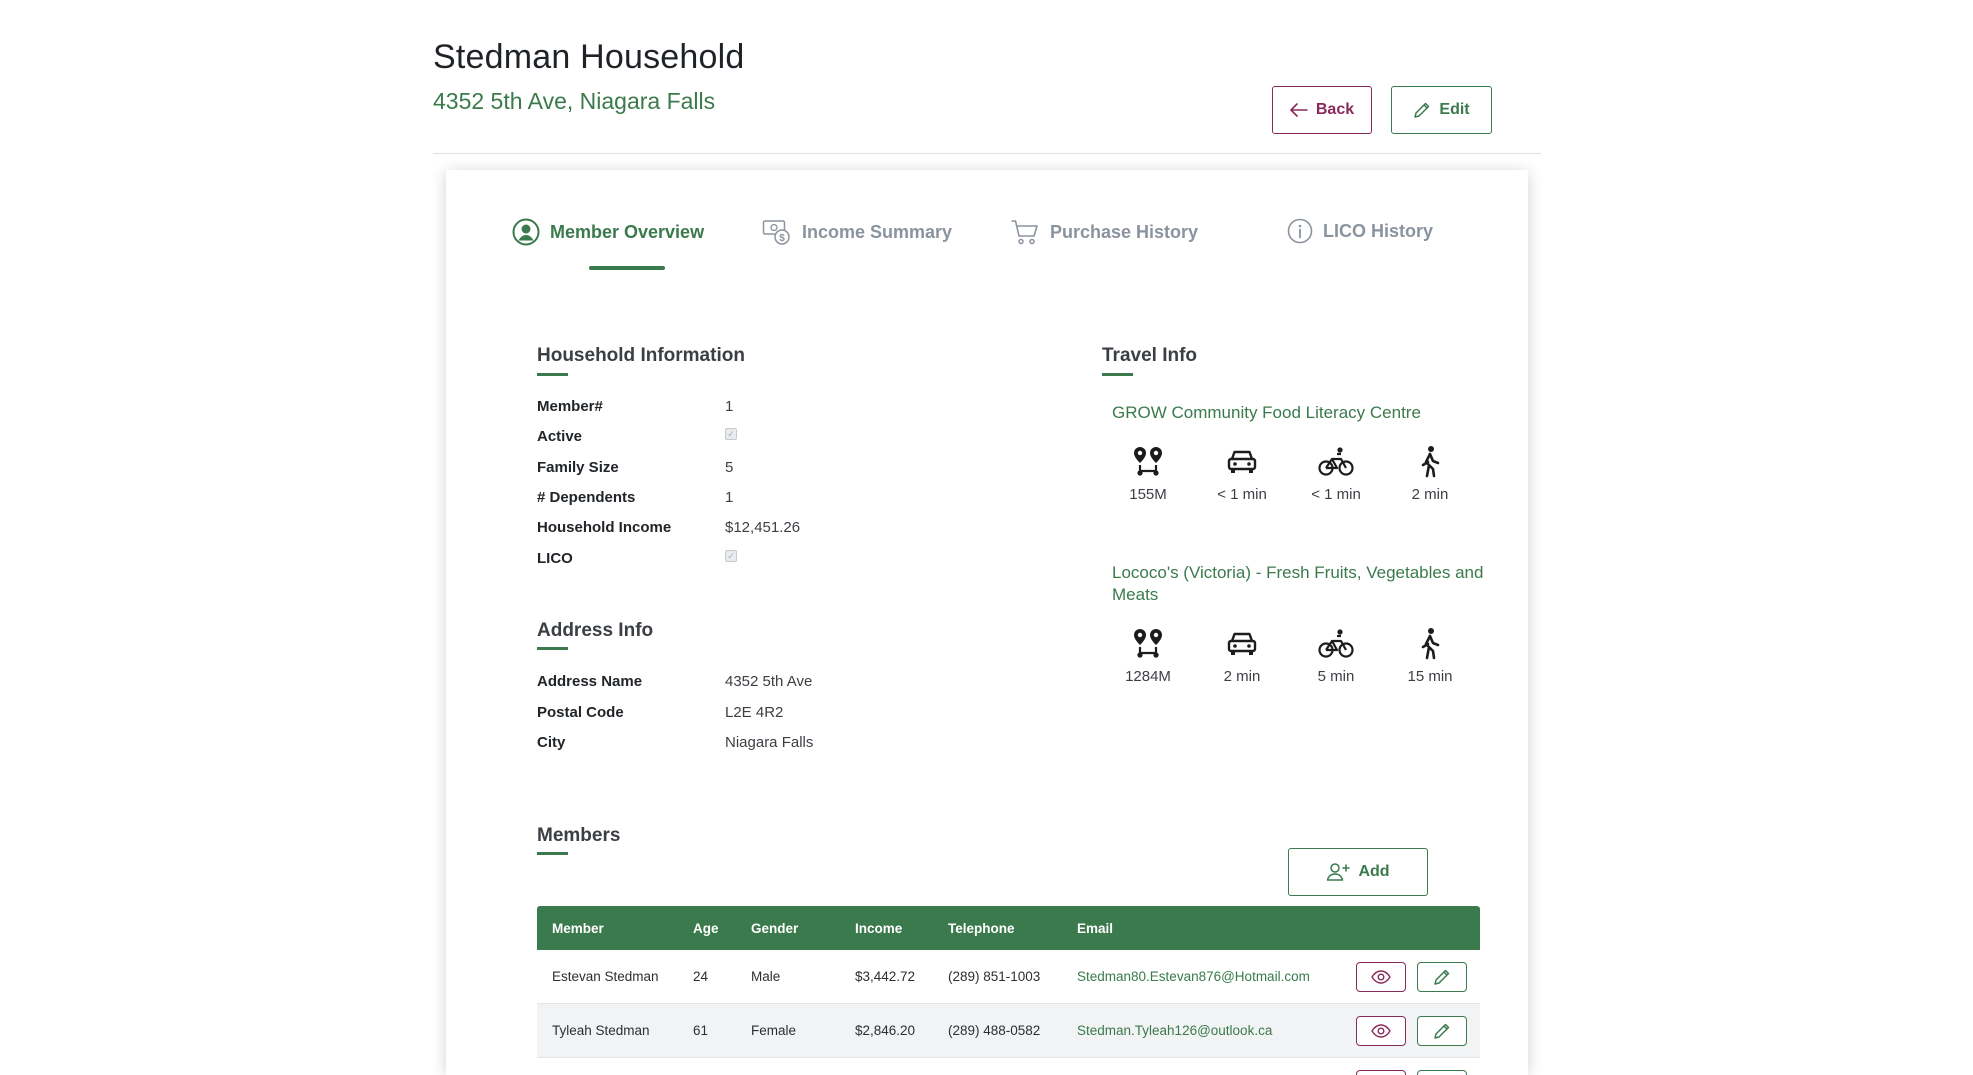 The width and height of the screenshot is (1973, 1075). What do you see at coordinates (551, 742) in the screenshot?
I see `city-label: City` at bounding box center [551, 742].